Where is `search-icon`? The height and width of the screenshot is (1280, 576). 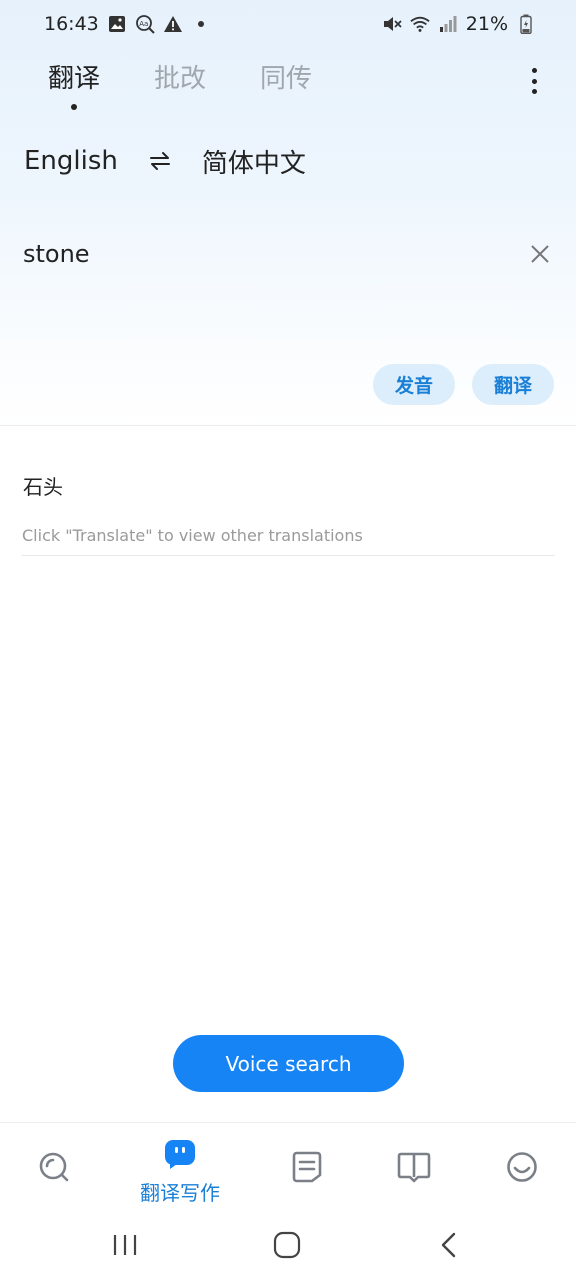
search-icon is located at coordinates (54, 1169).